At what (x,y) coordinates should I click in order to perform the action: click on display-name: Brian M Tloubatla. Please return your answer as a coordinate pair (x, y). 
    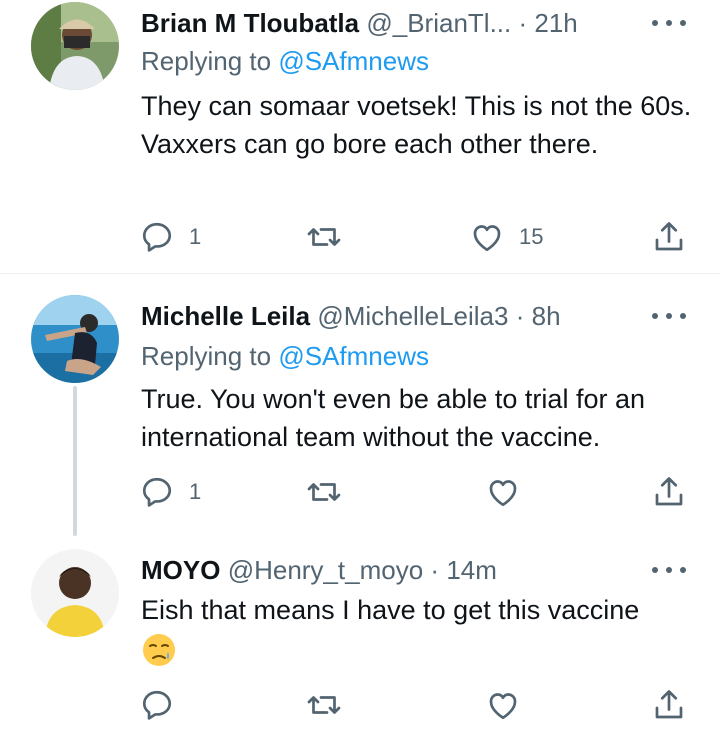
    Looking at the image, I should click on (250, 23).